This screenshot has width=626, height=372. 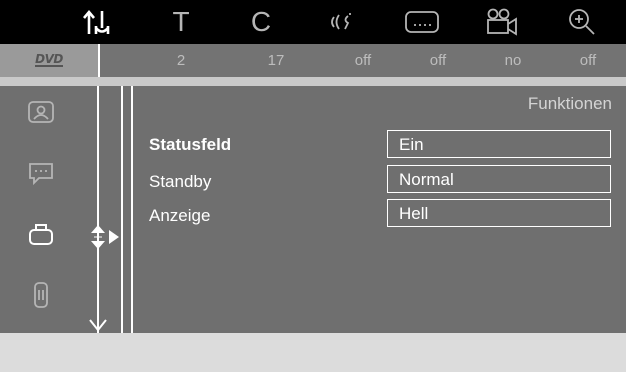 I want to click on status-chapter-number: 17, so click(x=276, y=60).